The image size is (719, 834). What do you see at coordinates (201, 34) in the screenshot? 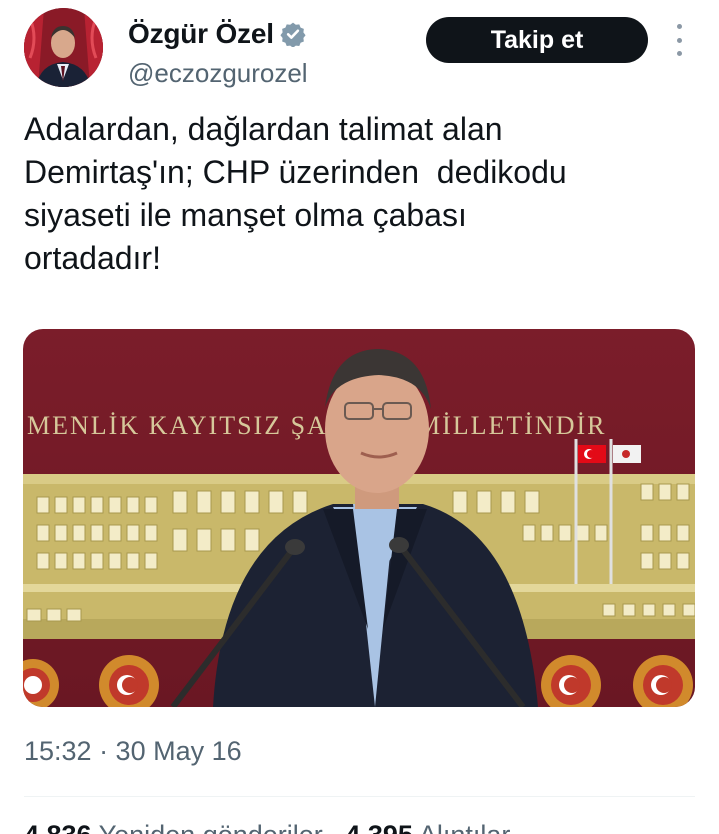
I see `author-name: Özgür Özel` at bounding box center [201, 34].